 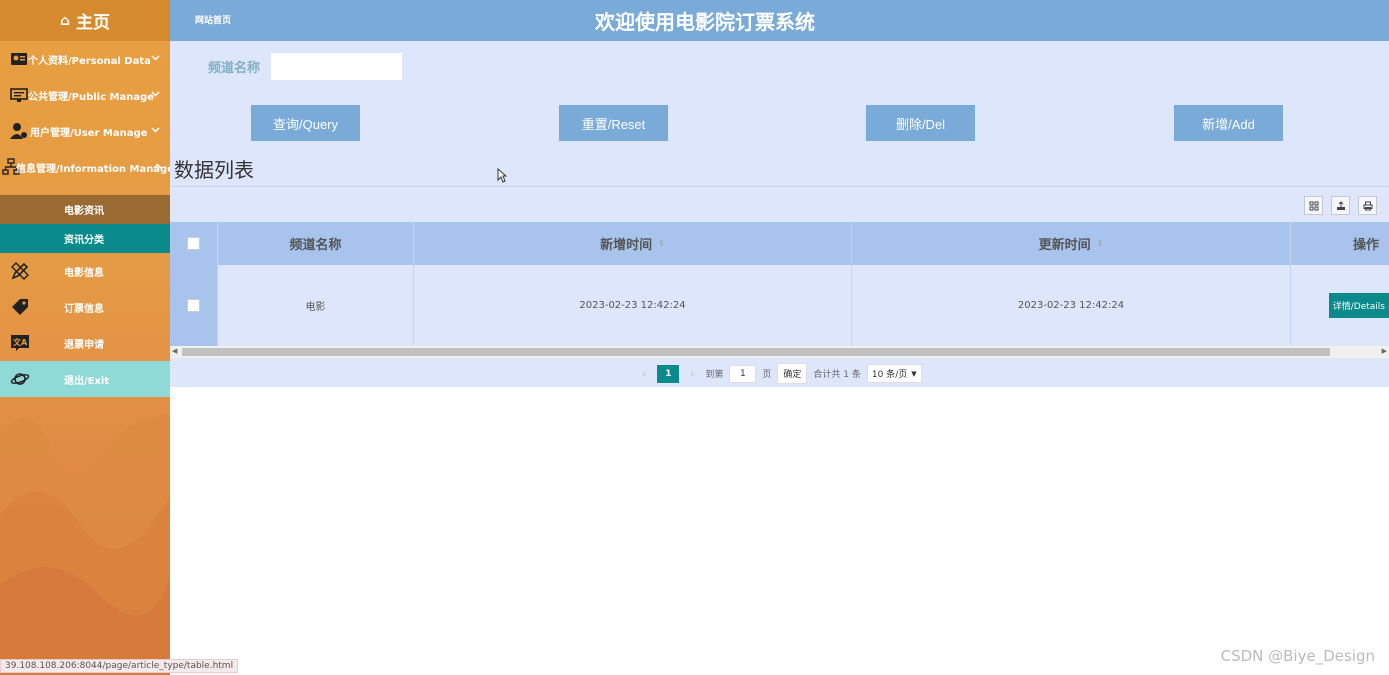 I want to click on menu-information-manage: 信息管理/Information Manage, so click(x=85, y=167).